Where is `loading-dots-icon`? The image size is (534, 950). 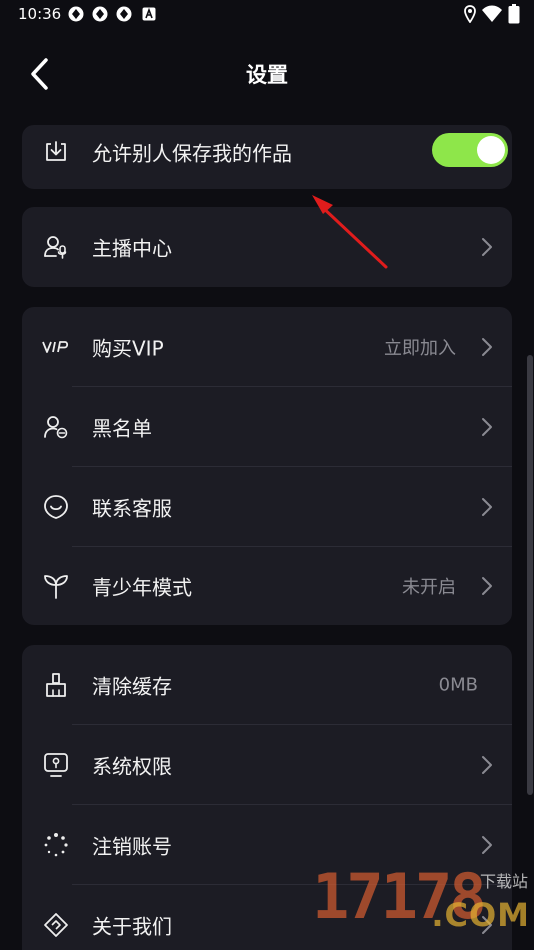
loading-dots-icon is located at coordinates (56, 845).